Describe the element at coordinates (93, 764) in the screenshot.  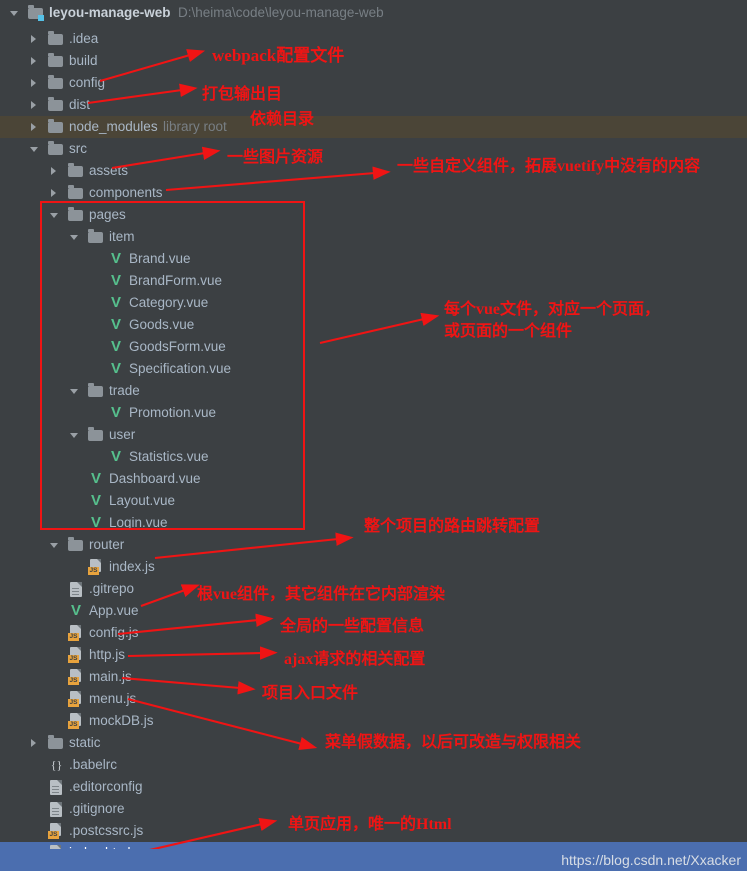
I see `tree-item-label: .babelrc` at that location.